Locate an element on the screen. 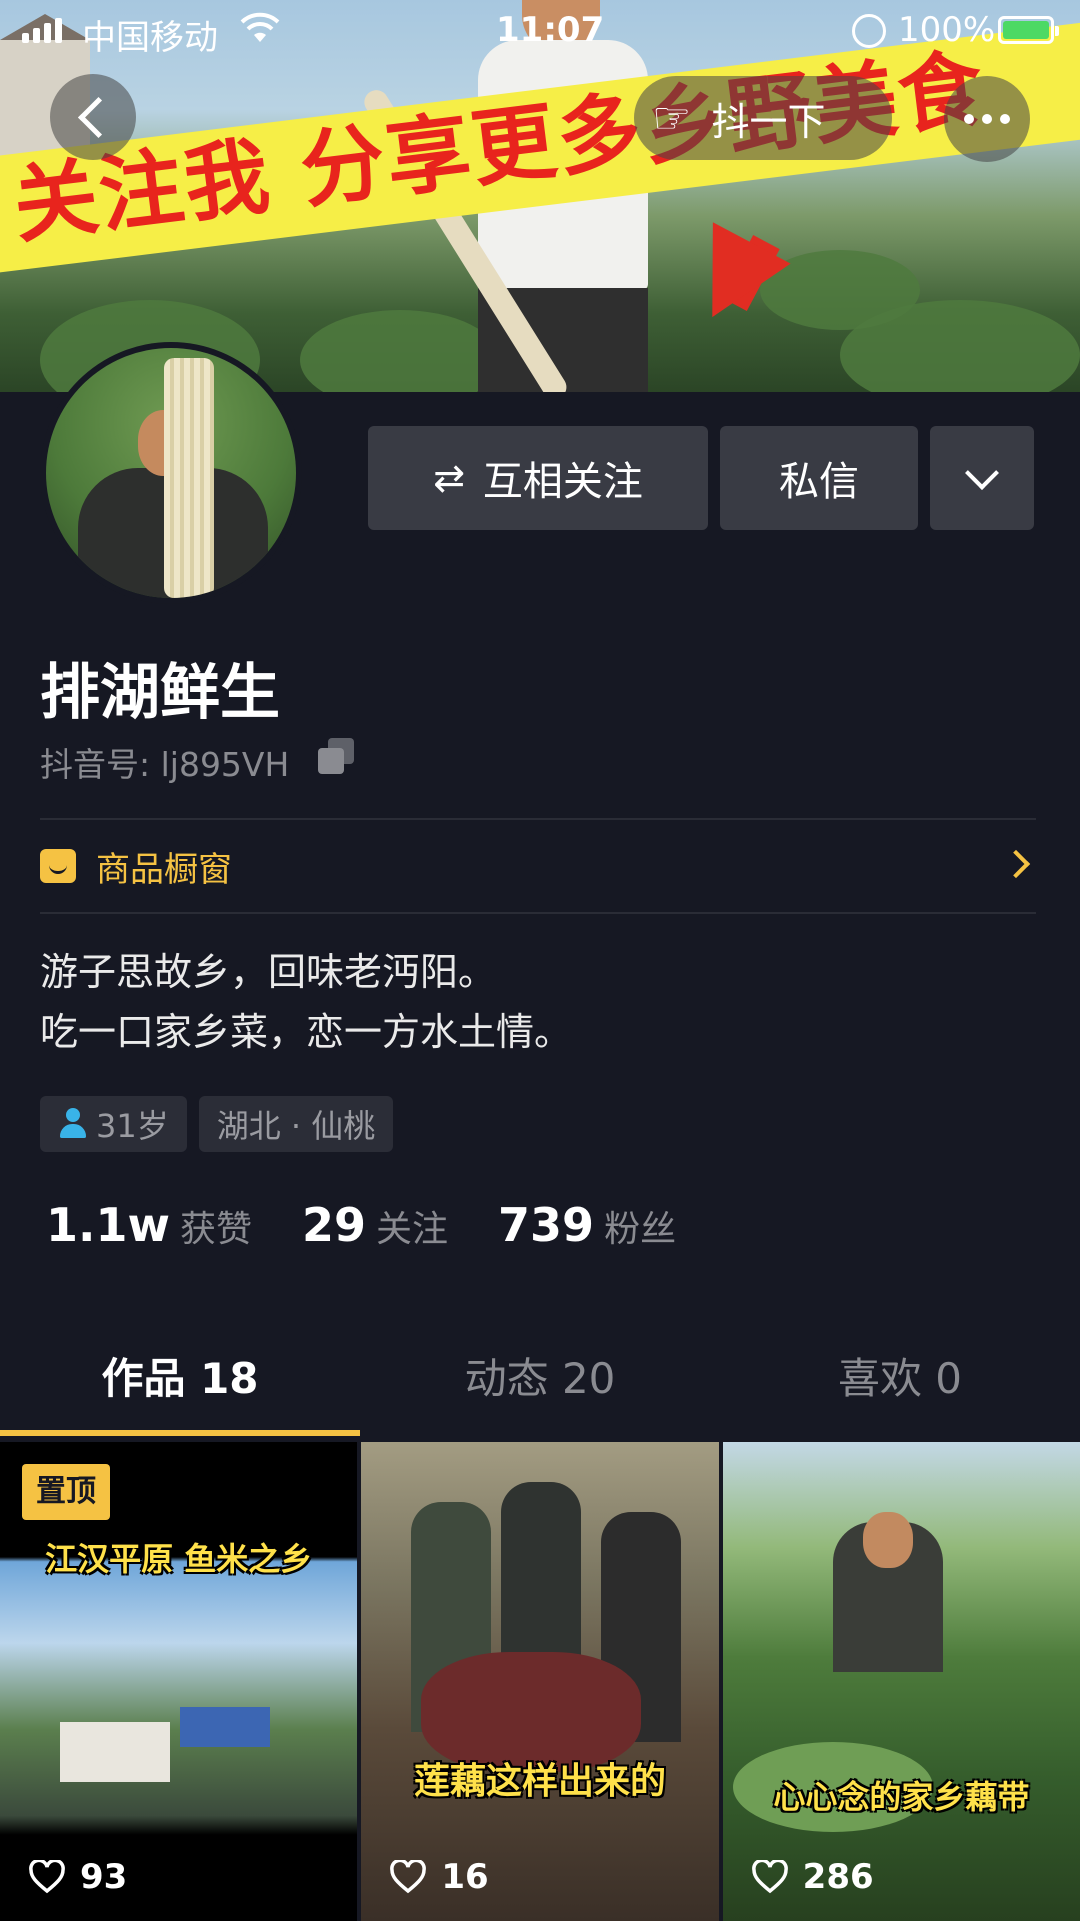  pinned-badge: 置顶 is located at coordinates (66, 1492).